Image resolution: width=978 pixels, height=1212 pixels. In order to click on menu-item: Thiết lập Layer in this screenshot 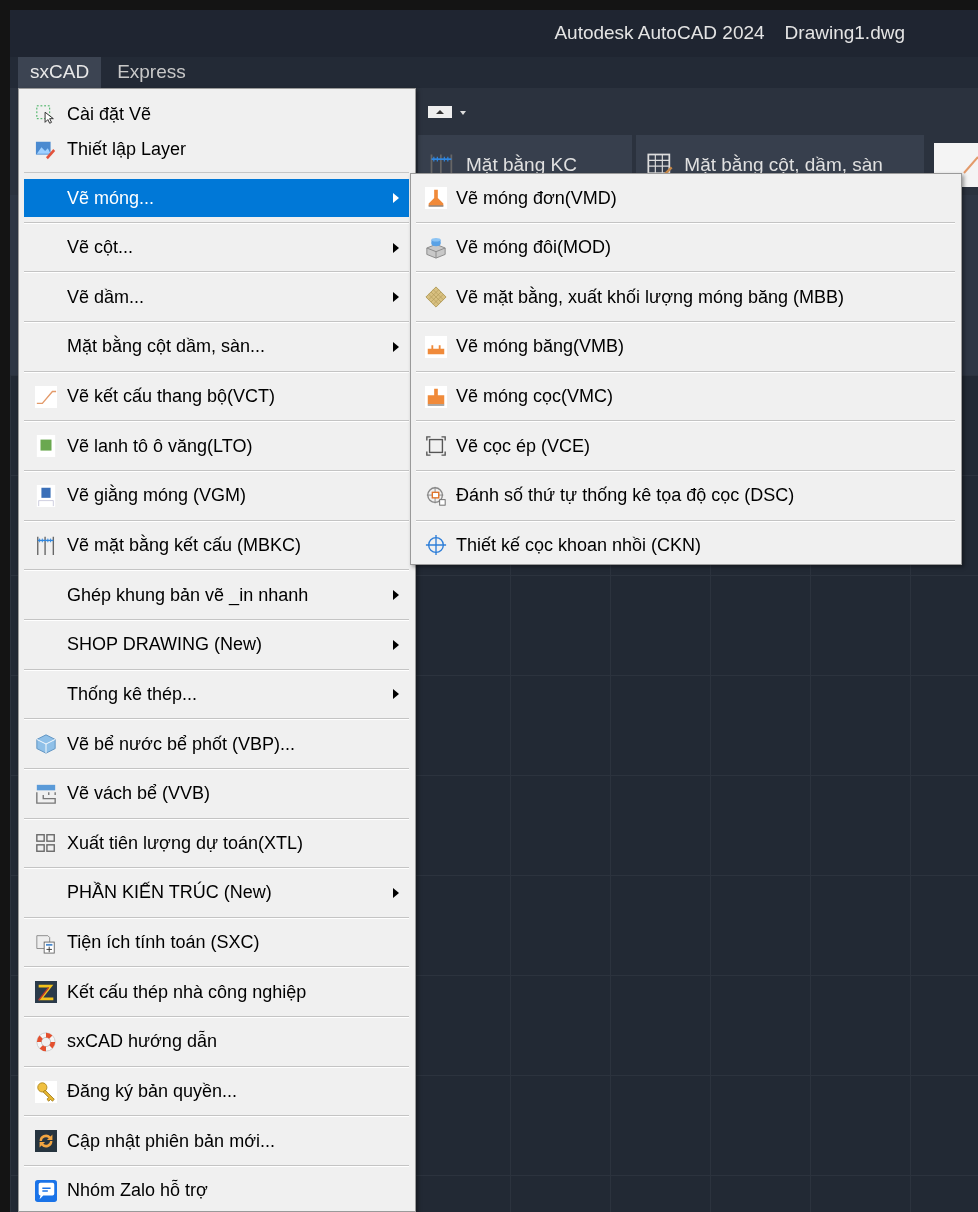, I will do `click(216, 149)`.